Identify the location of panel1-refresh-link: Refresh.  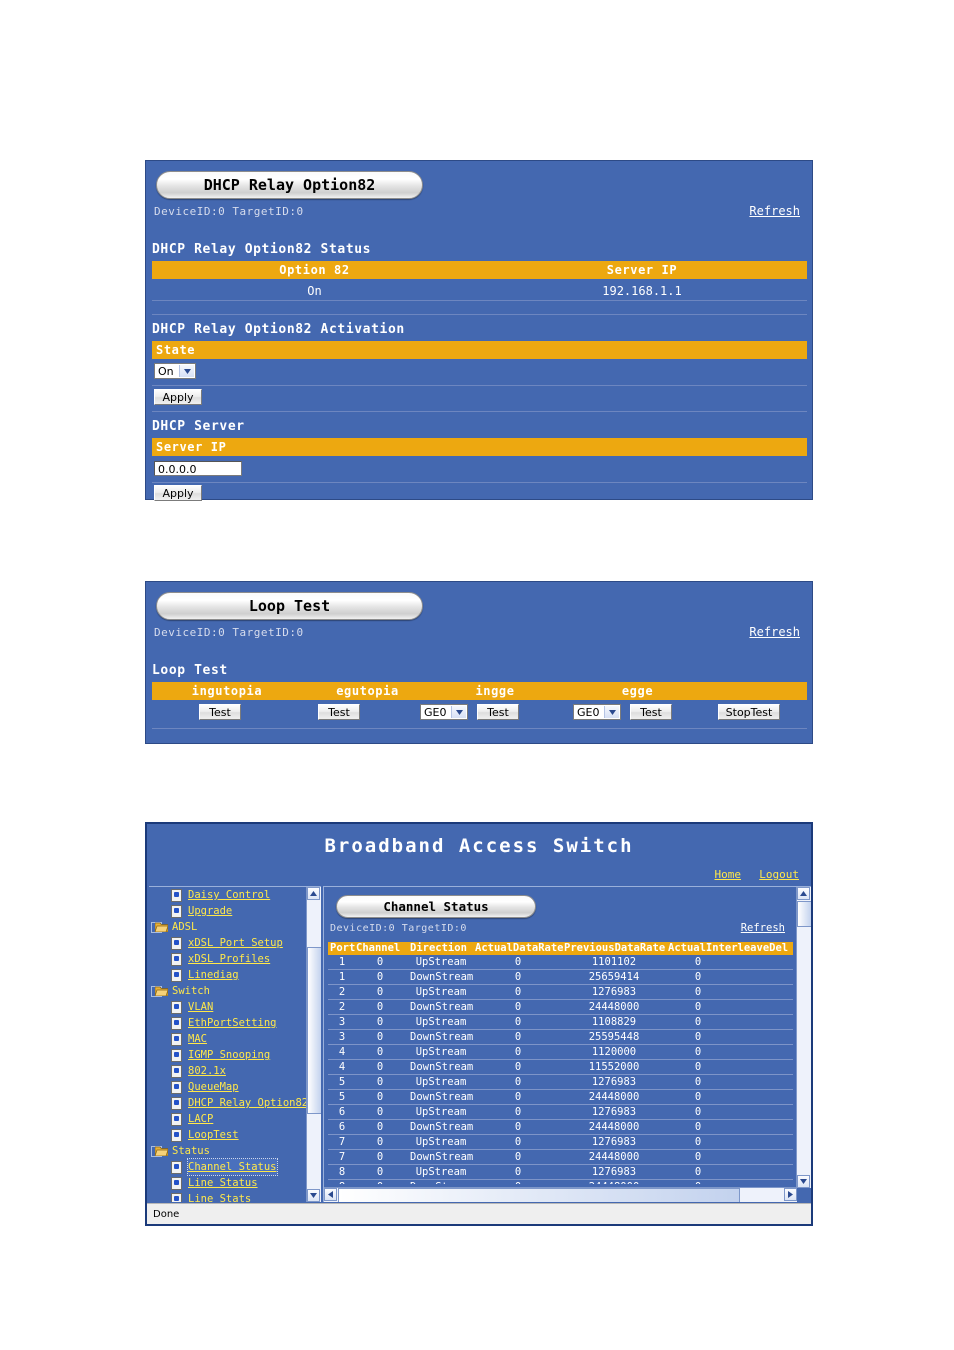
(774, 211).